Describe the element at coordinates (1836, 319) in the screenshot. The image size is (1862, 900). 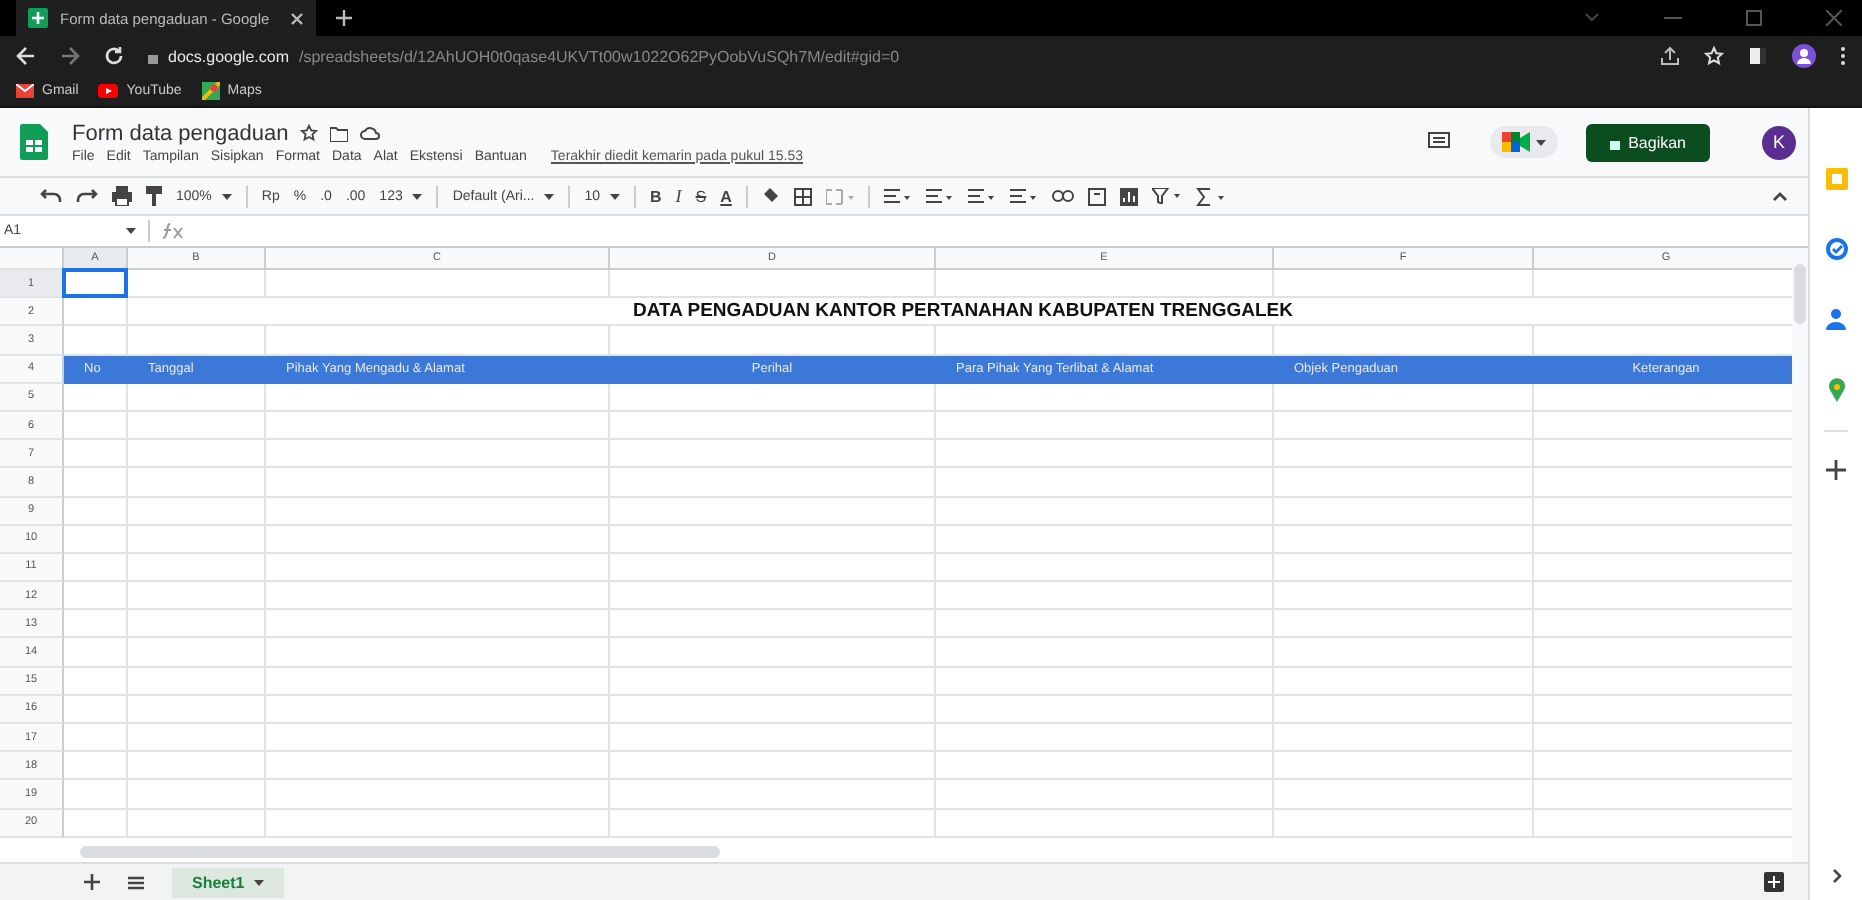
I see `person-icon` at that location.